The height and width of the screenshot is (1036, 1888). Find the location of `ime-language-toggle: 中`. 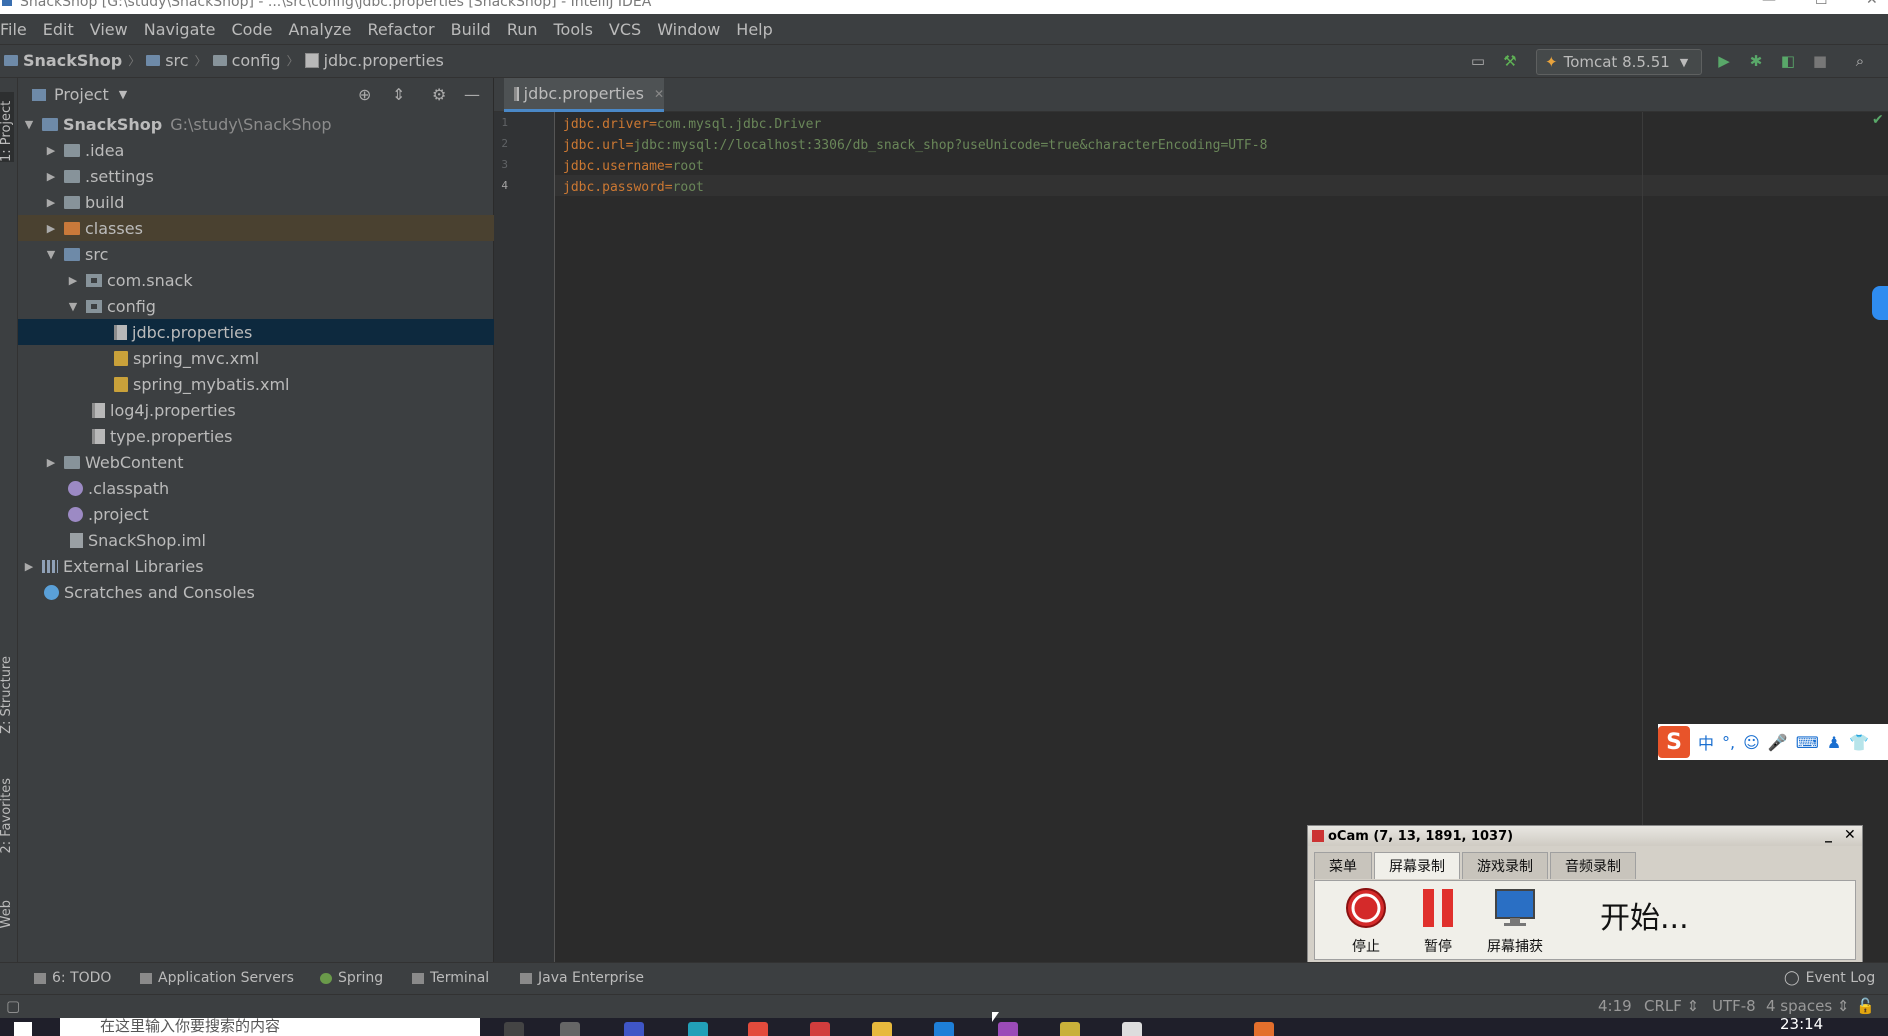

ime-language-toggle: 中 is located at coordinates (1706, 742).